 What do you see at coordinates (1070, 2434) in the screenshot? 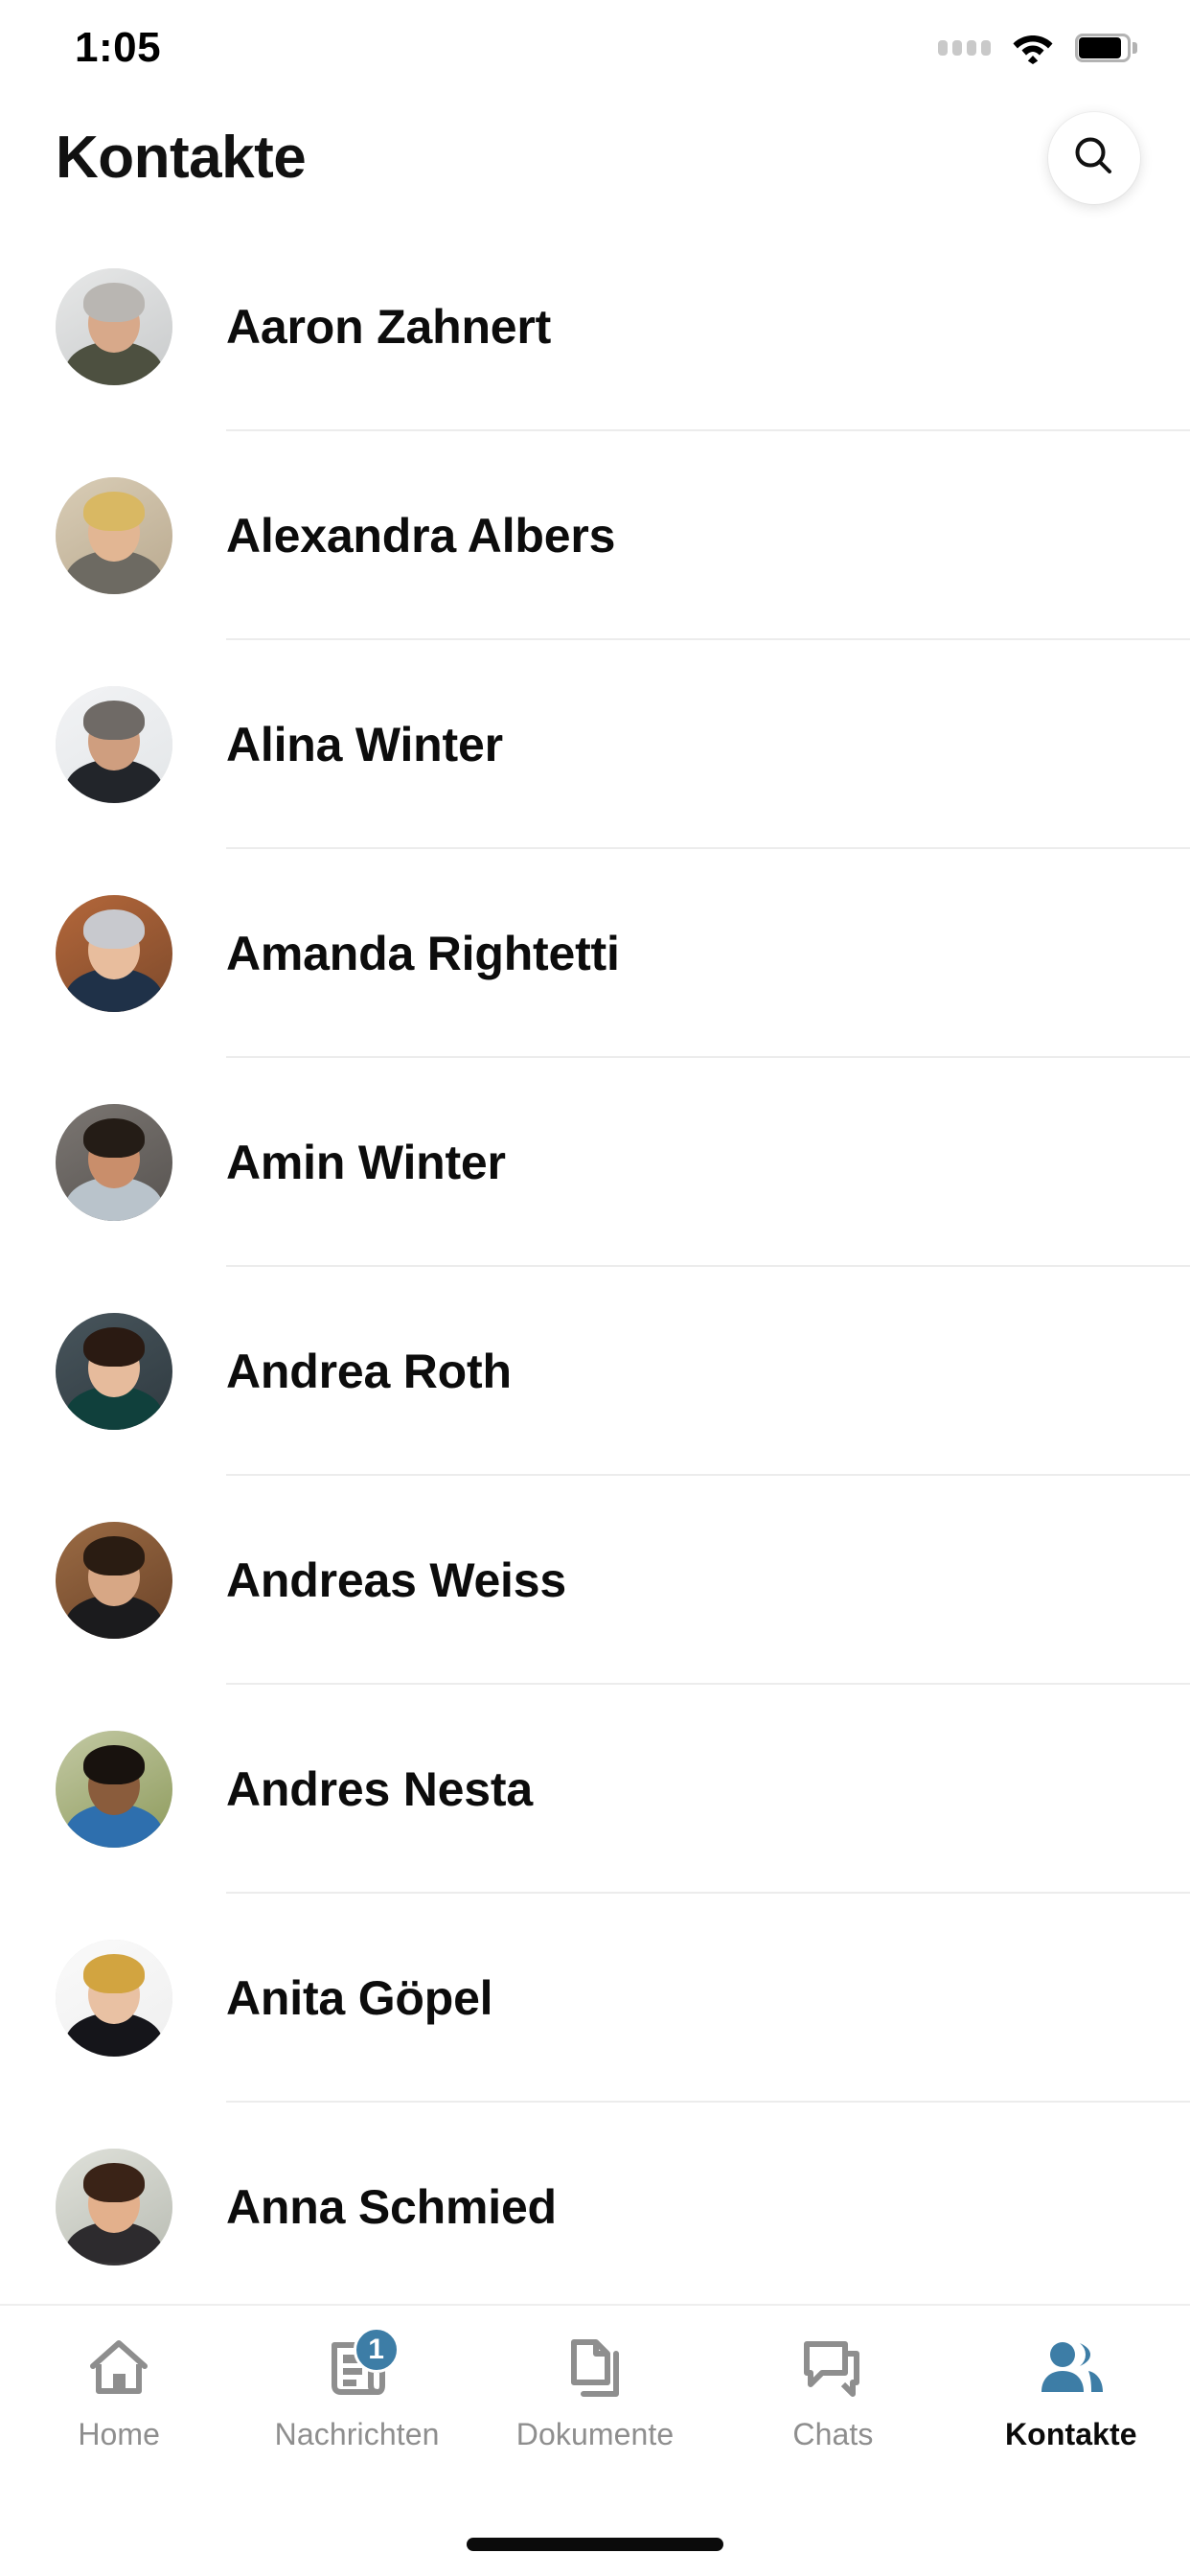
I see `tab-label: Kontakte` at bounding box center [1070, 2434].